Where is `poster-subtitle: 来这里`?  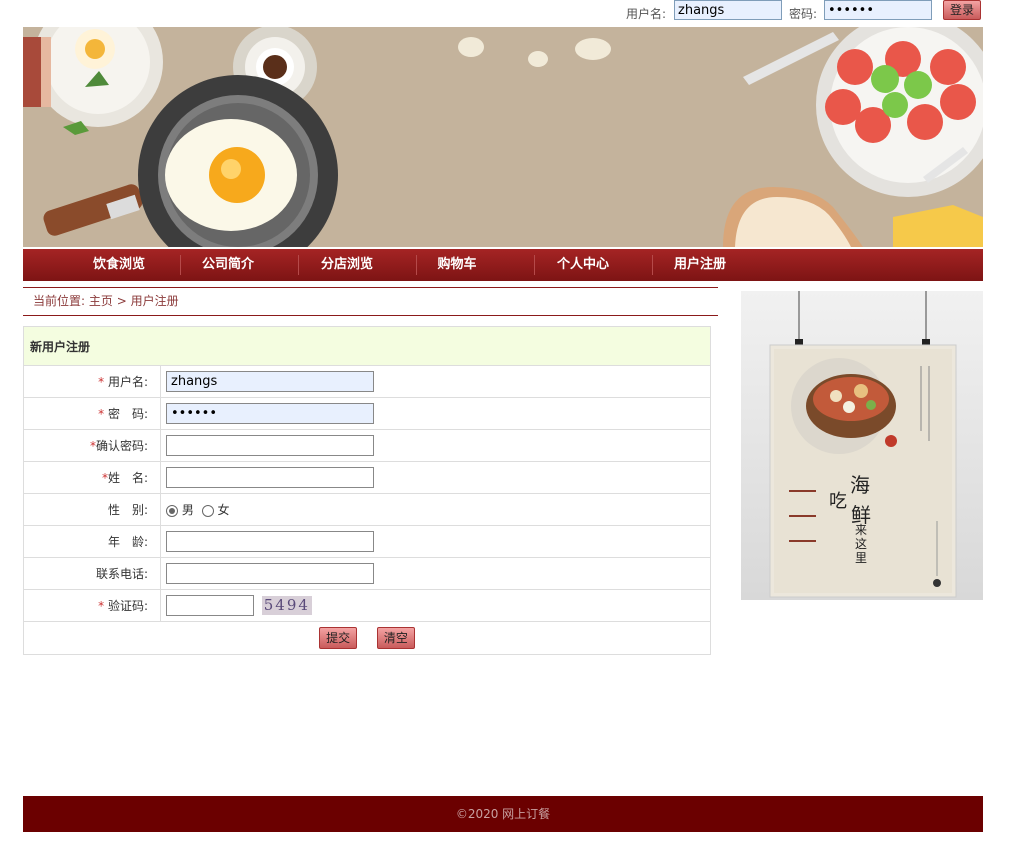
poster-subtitle: 来这里 is located at coordinates (861, 544).